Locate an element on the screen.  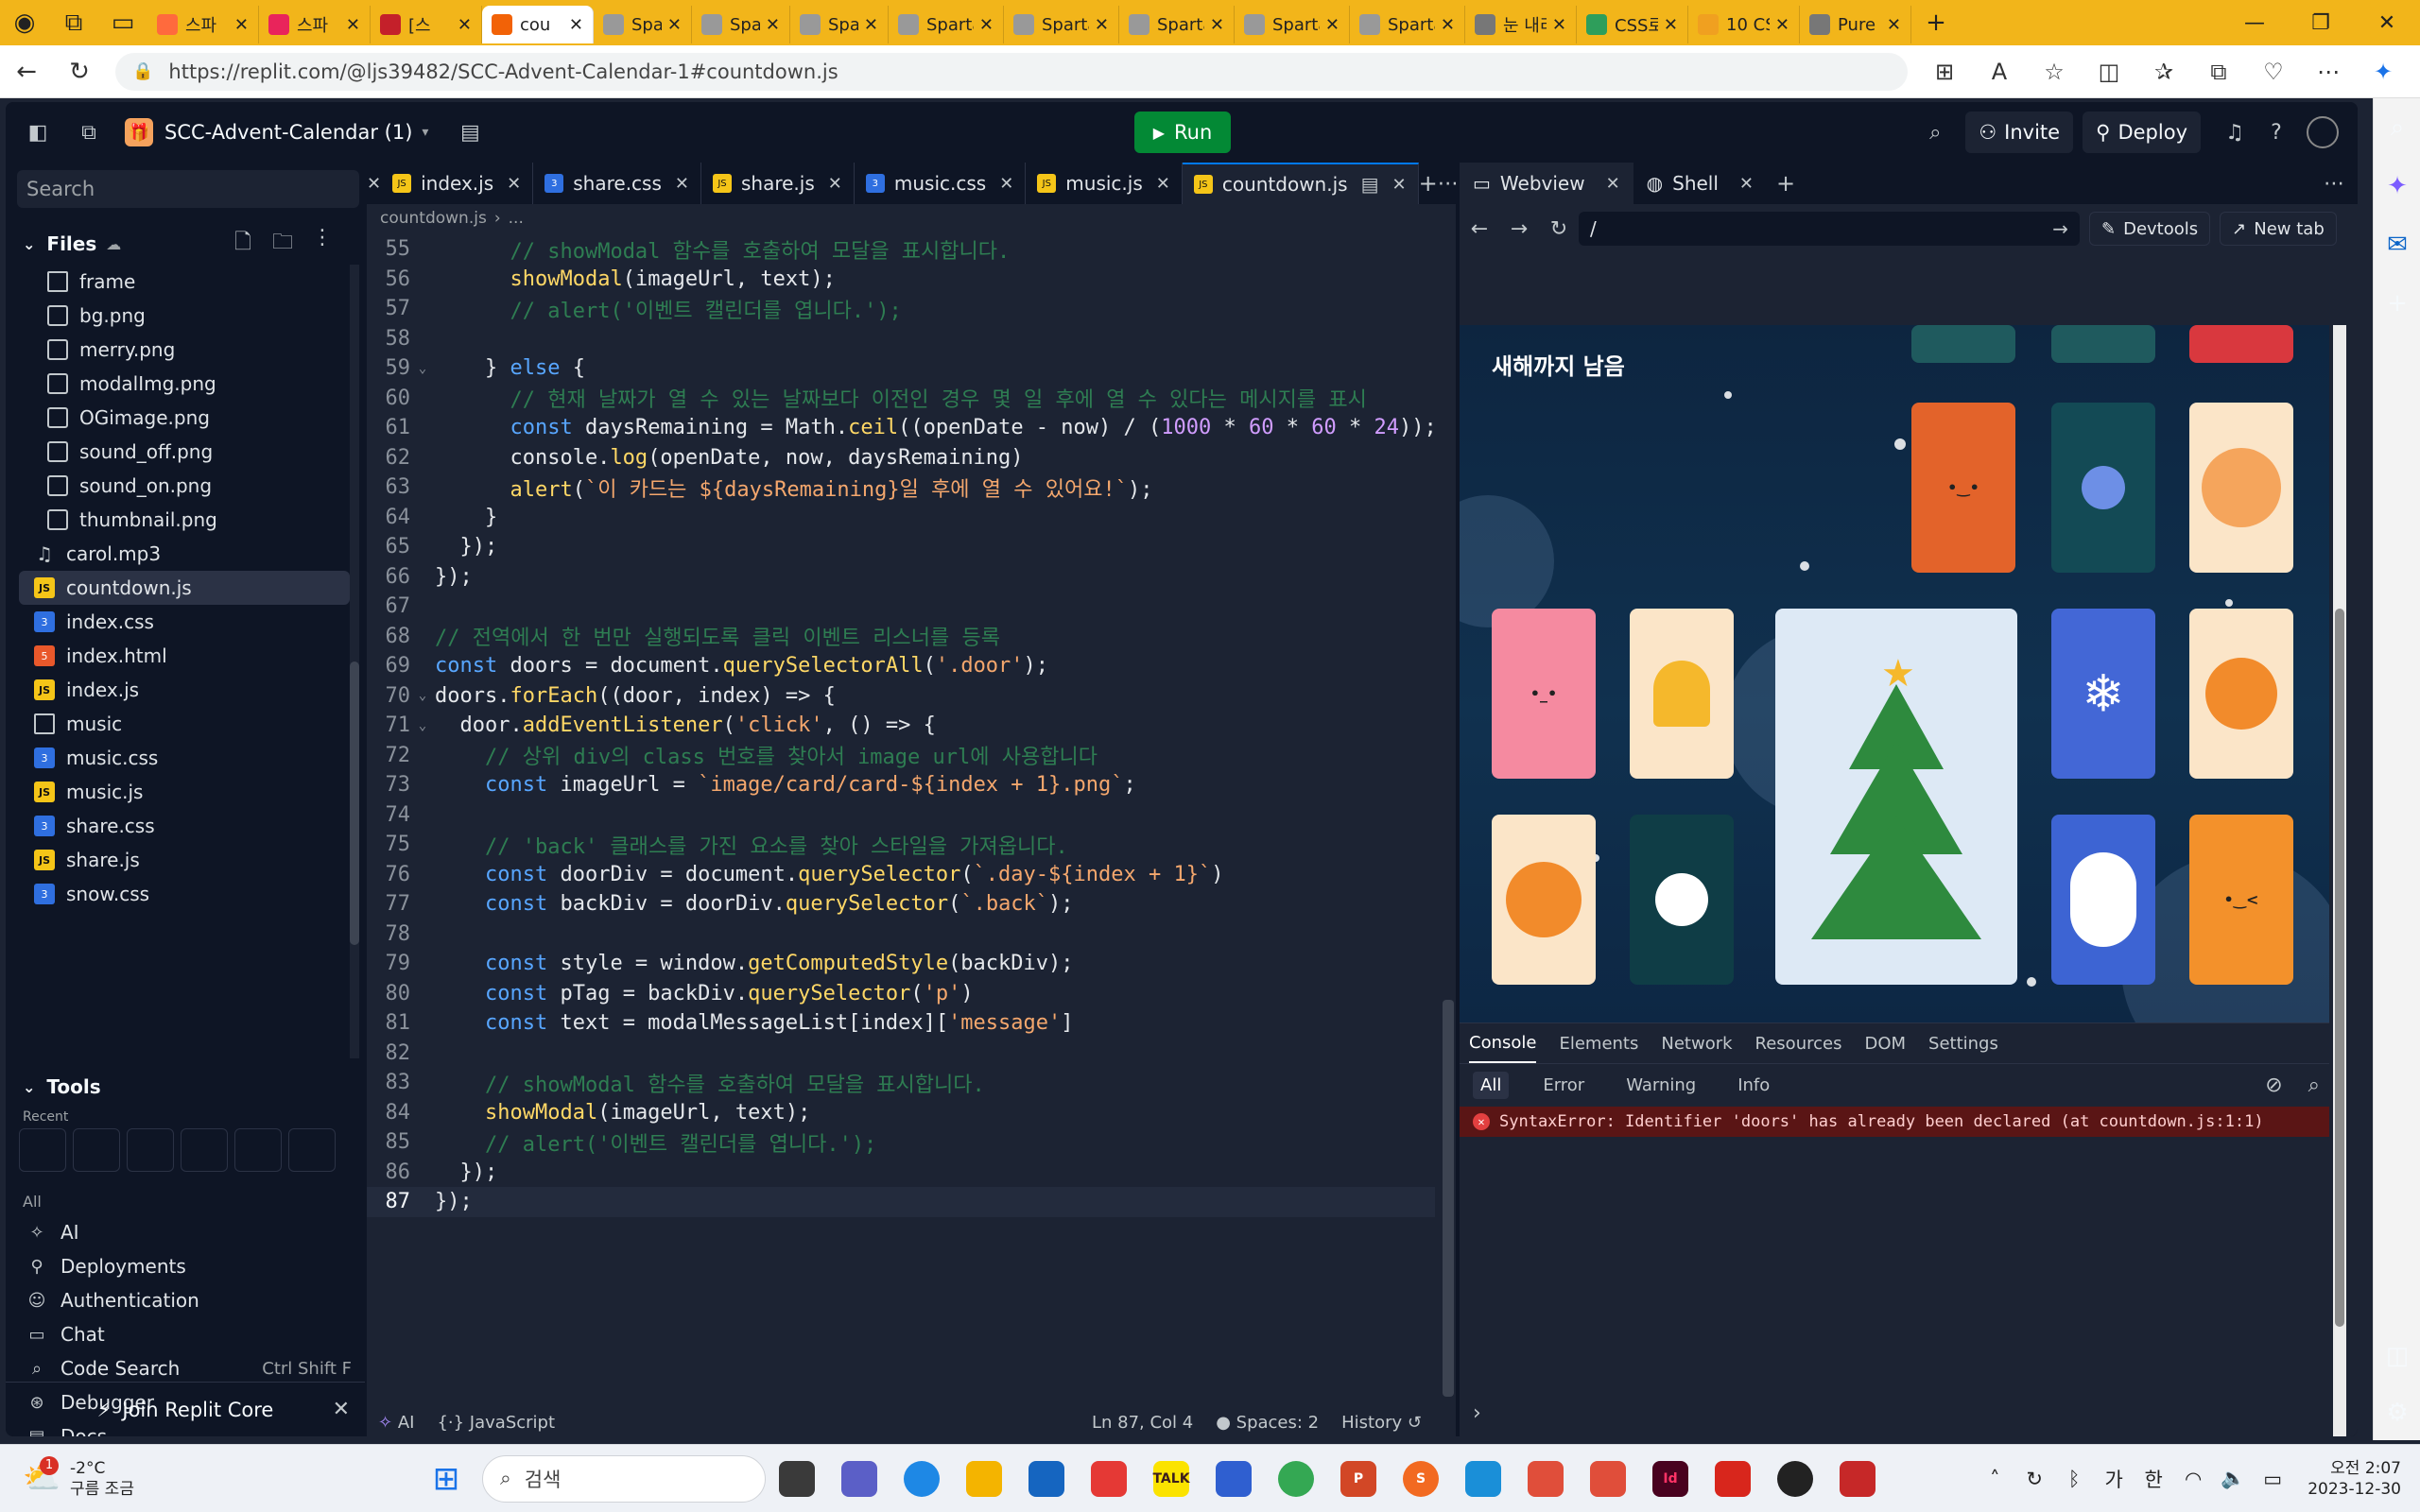
ime-hangul: 가 is located at coordinates (2114, 1479).